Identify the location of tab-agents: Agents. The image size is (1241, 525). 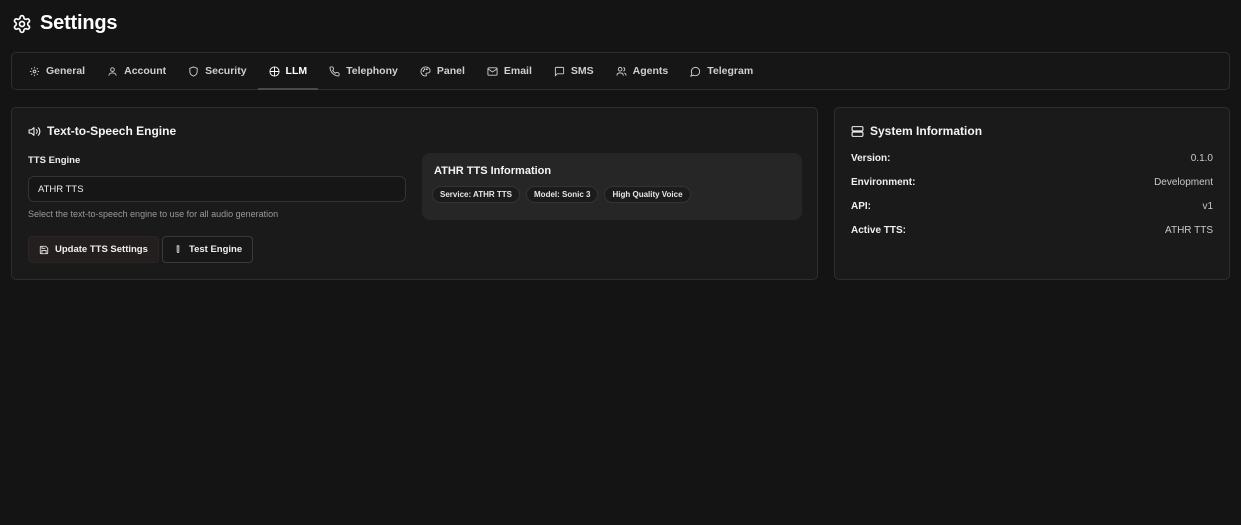
(642, 71).